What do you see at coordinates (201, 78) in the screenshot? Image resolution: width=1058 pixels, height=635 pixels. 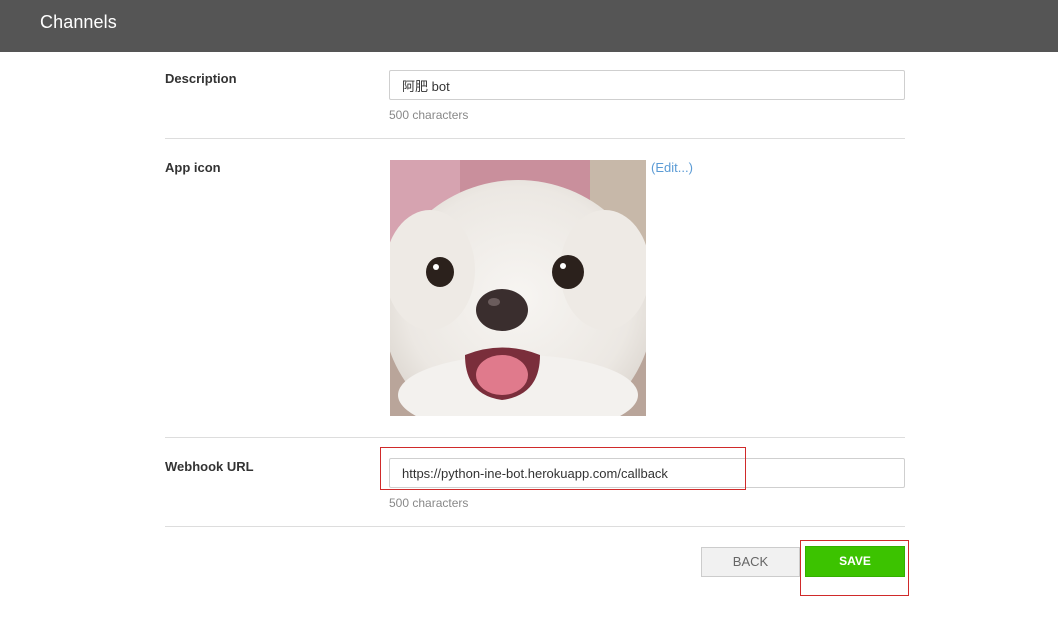 I see `description-label: Description` at bounding box center [201, 78].